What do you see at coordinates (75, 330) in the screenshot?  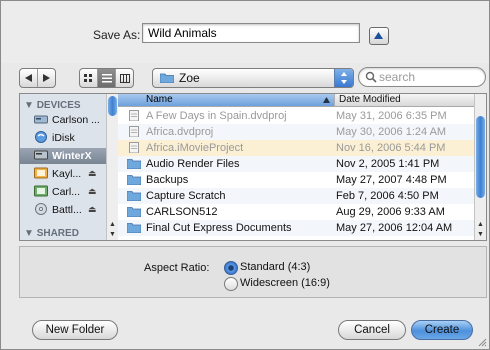 I see `new-folder-button: New Folder` at bounding box center [75, 330].